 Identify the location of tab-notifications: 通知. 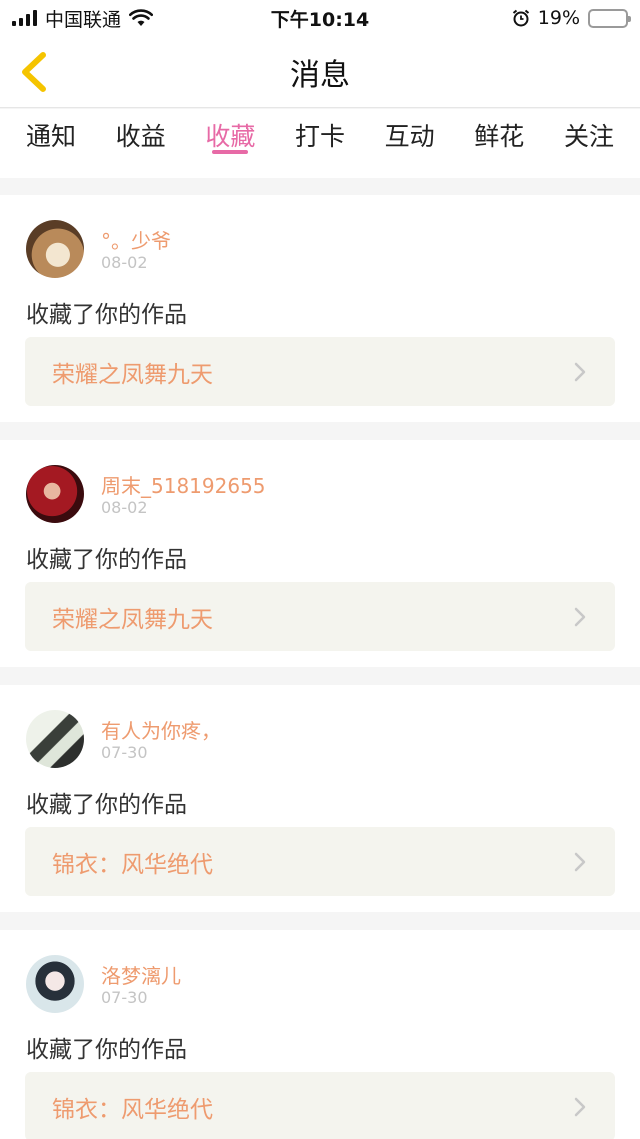
(51, 143).